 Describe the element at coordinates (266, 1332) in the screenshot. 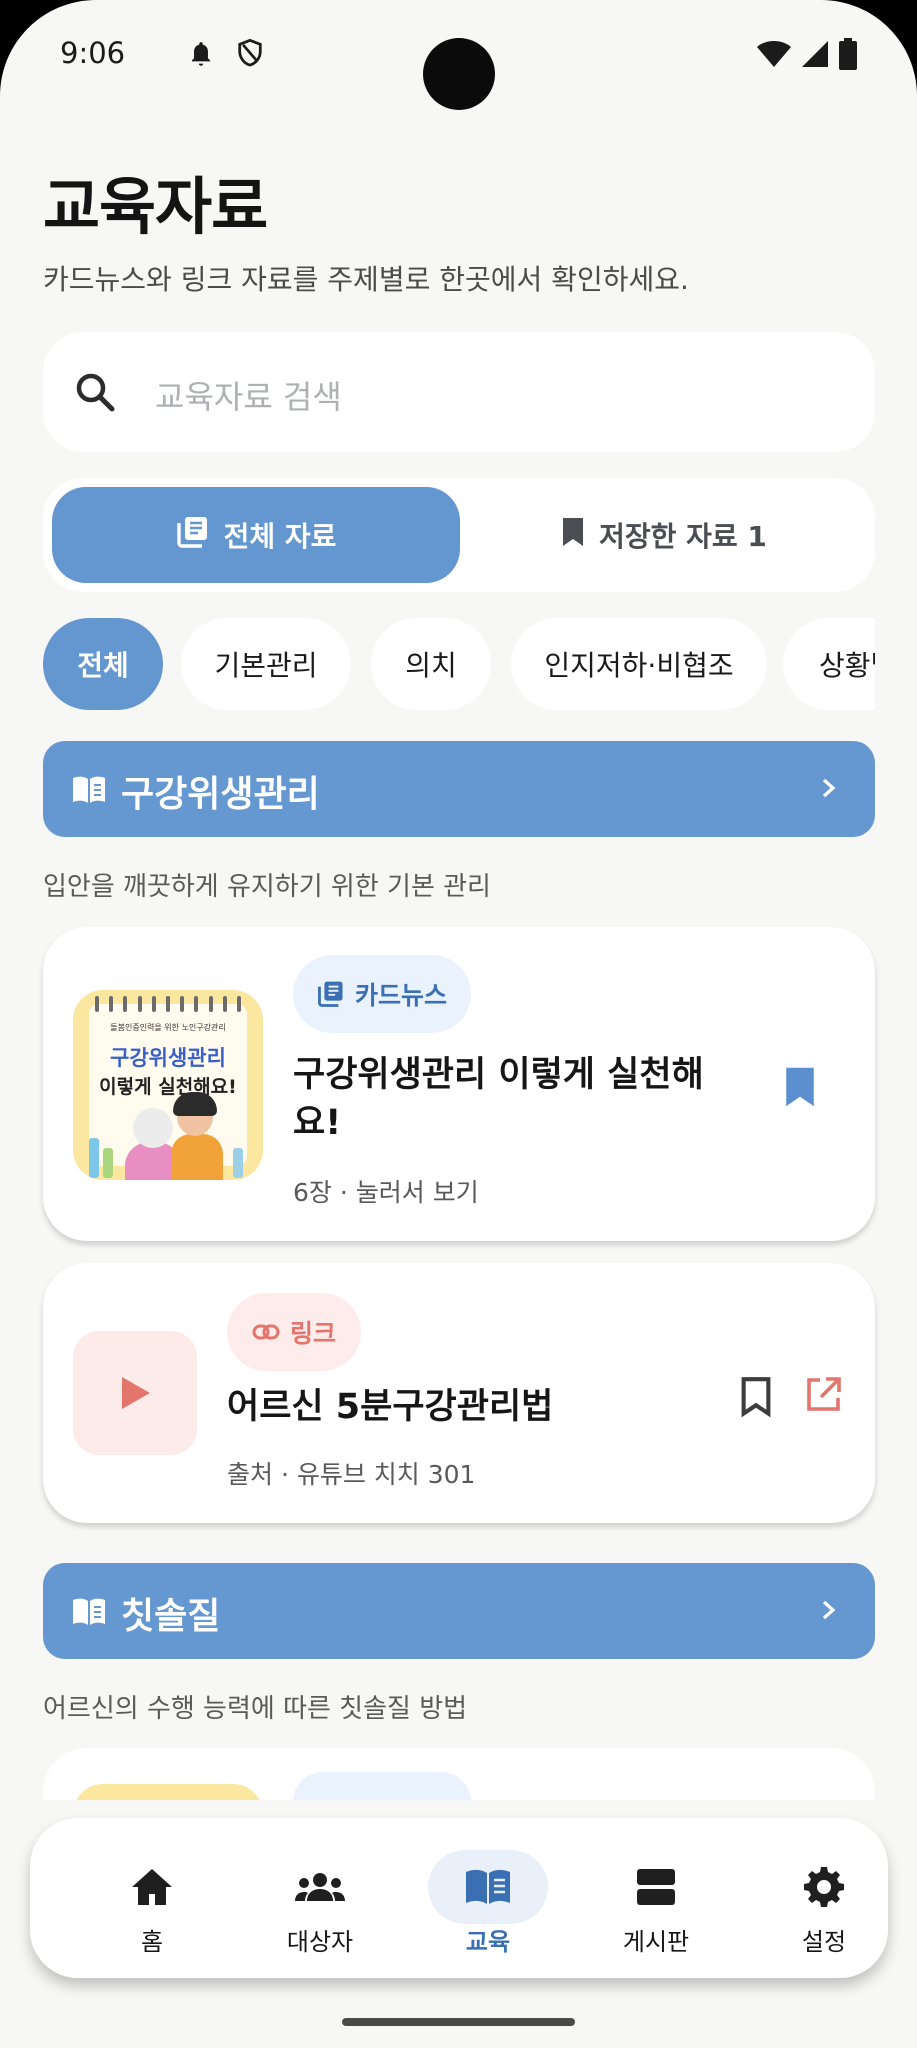

I see `link-icon` at that location.